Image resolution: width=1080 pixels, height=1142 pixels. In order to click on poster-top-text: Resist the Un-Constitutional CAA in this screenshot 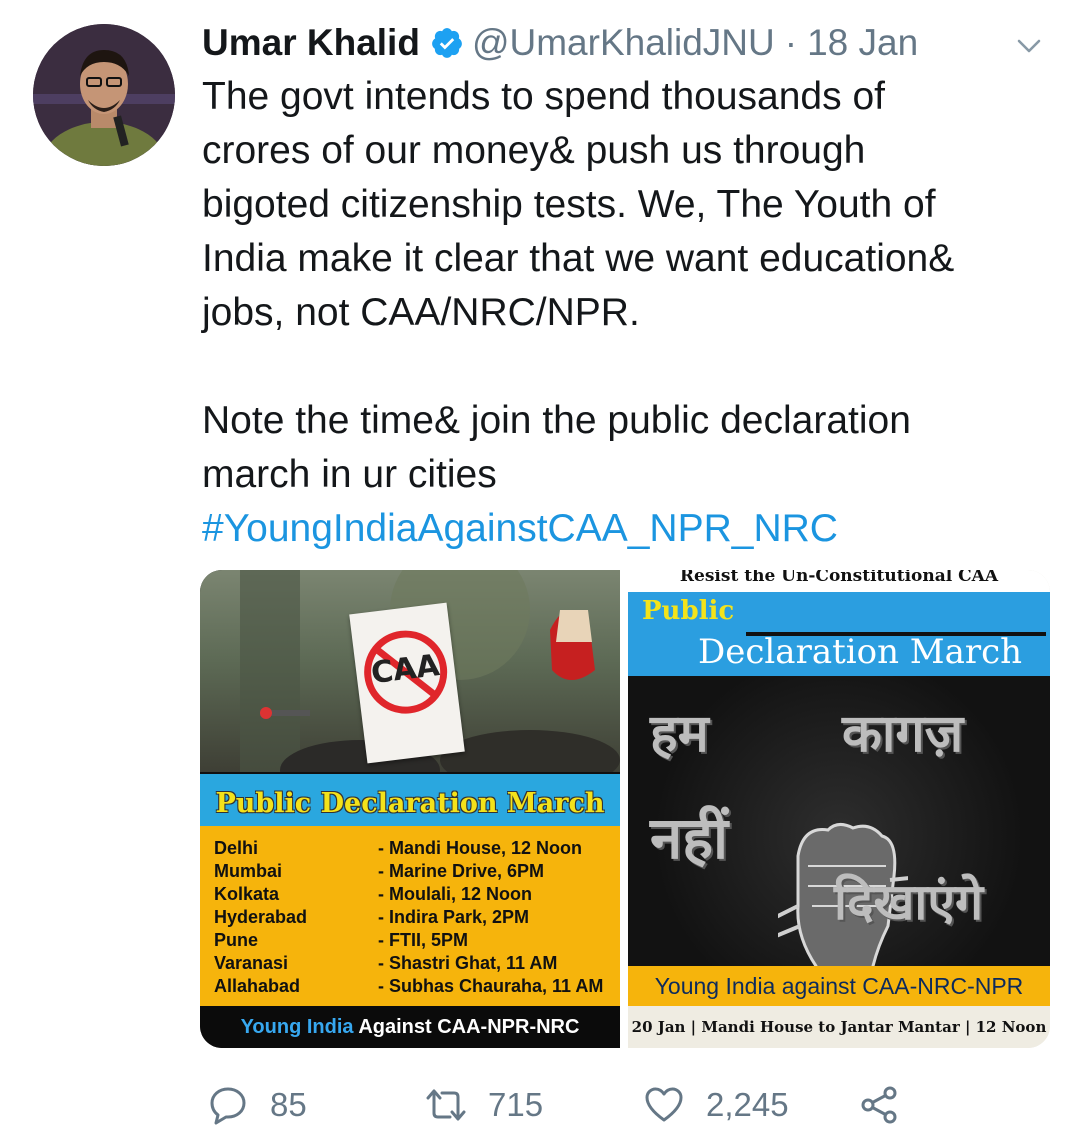, I will do `click(839, 581)`.